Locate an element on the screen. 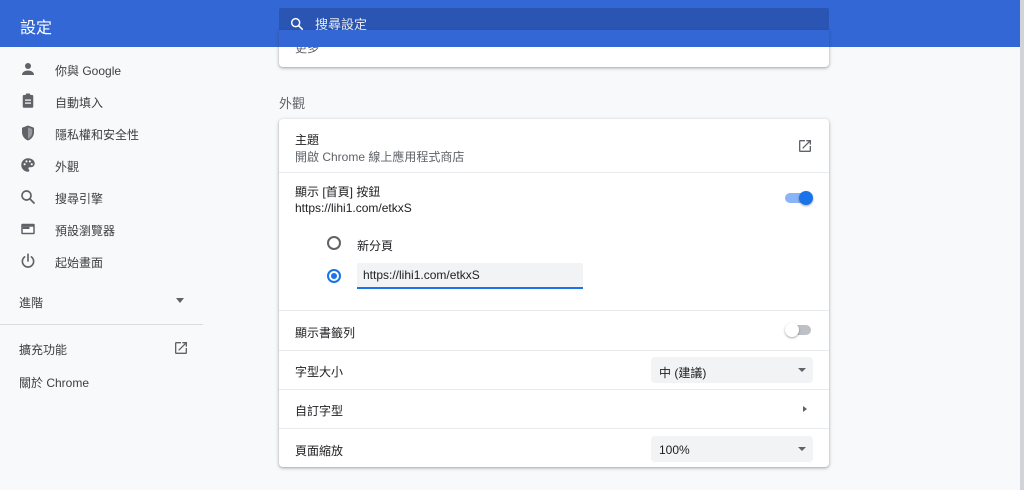 This screenshot has height=490, width=1024. font-size-value: 中 (建議) is located at coordinates (683, 373).